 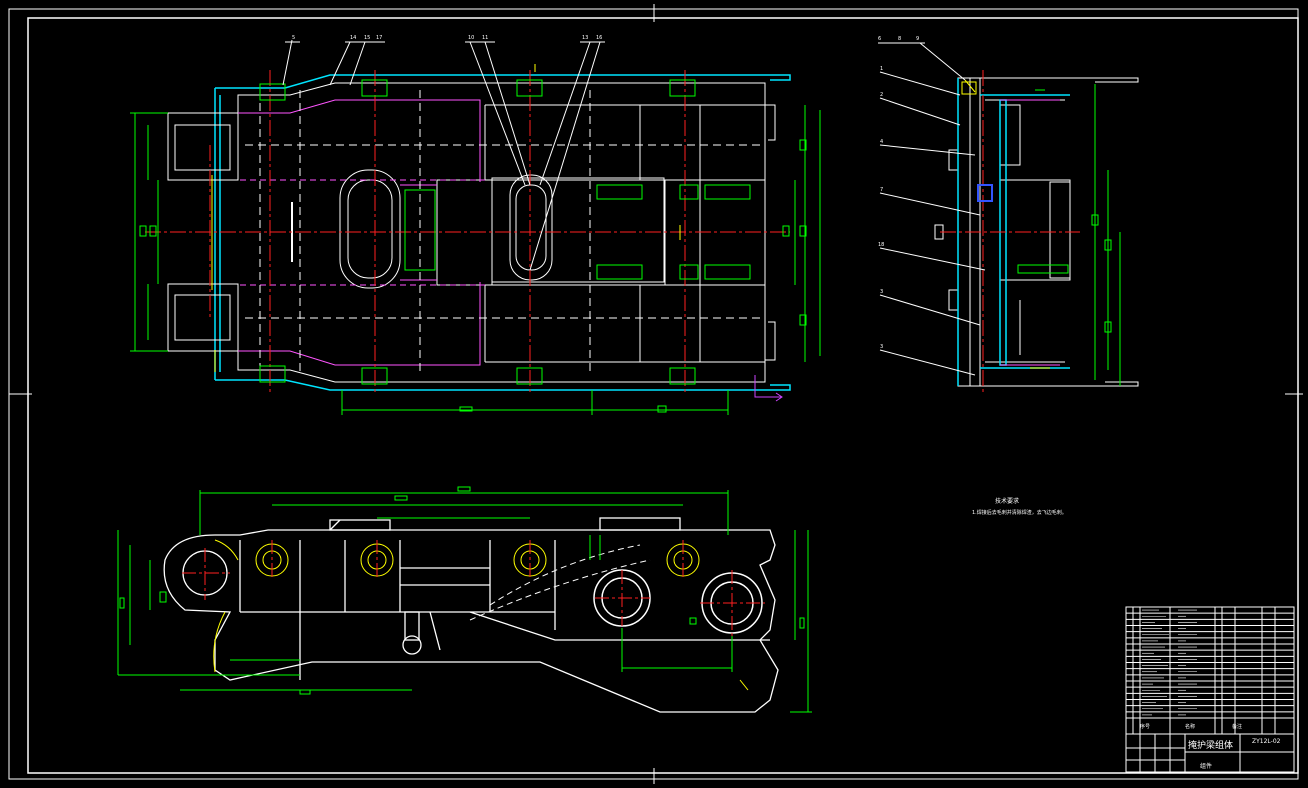 I want to click on balloon-side-18: 18, so click(x=881, y=245).